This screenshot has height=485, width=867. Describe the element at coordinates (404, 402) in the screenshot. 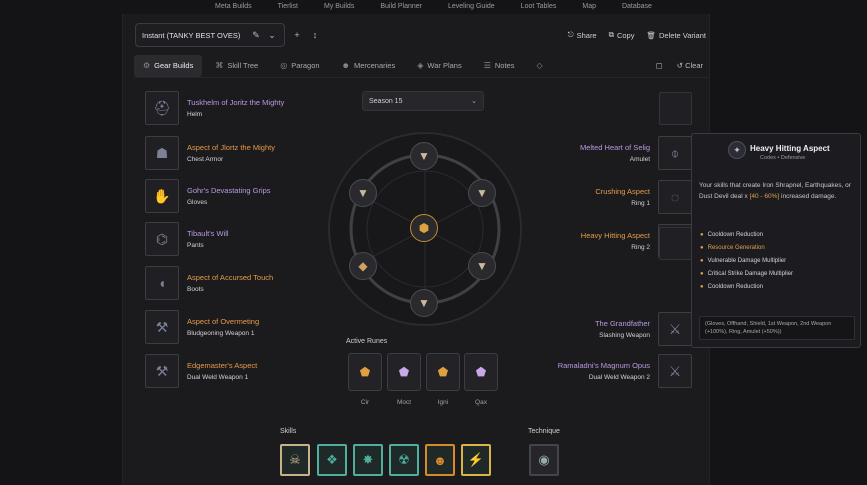

I see `rune-name: Moct` at that location.